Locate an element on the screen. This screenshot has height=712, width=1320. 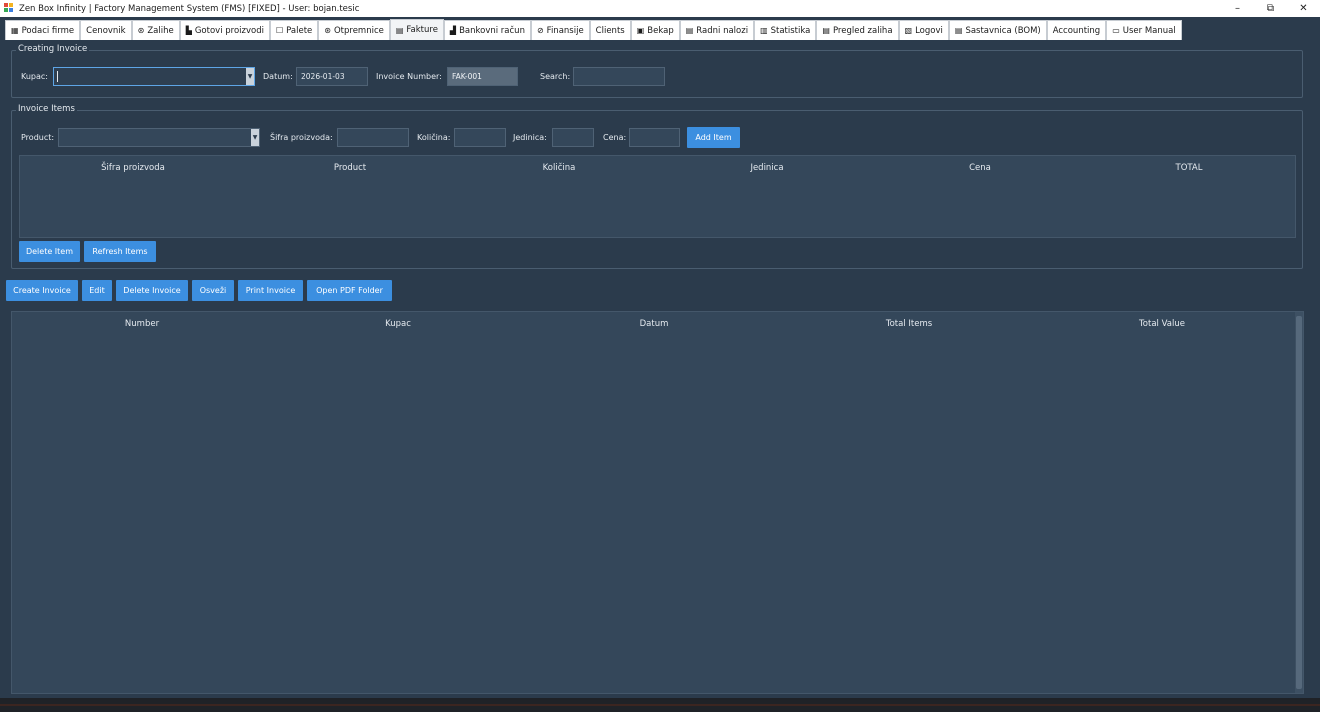
column-header: Datum is located at coordinates (654, 324).